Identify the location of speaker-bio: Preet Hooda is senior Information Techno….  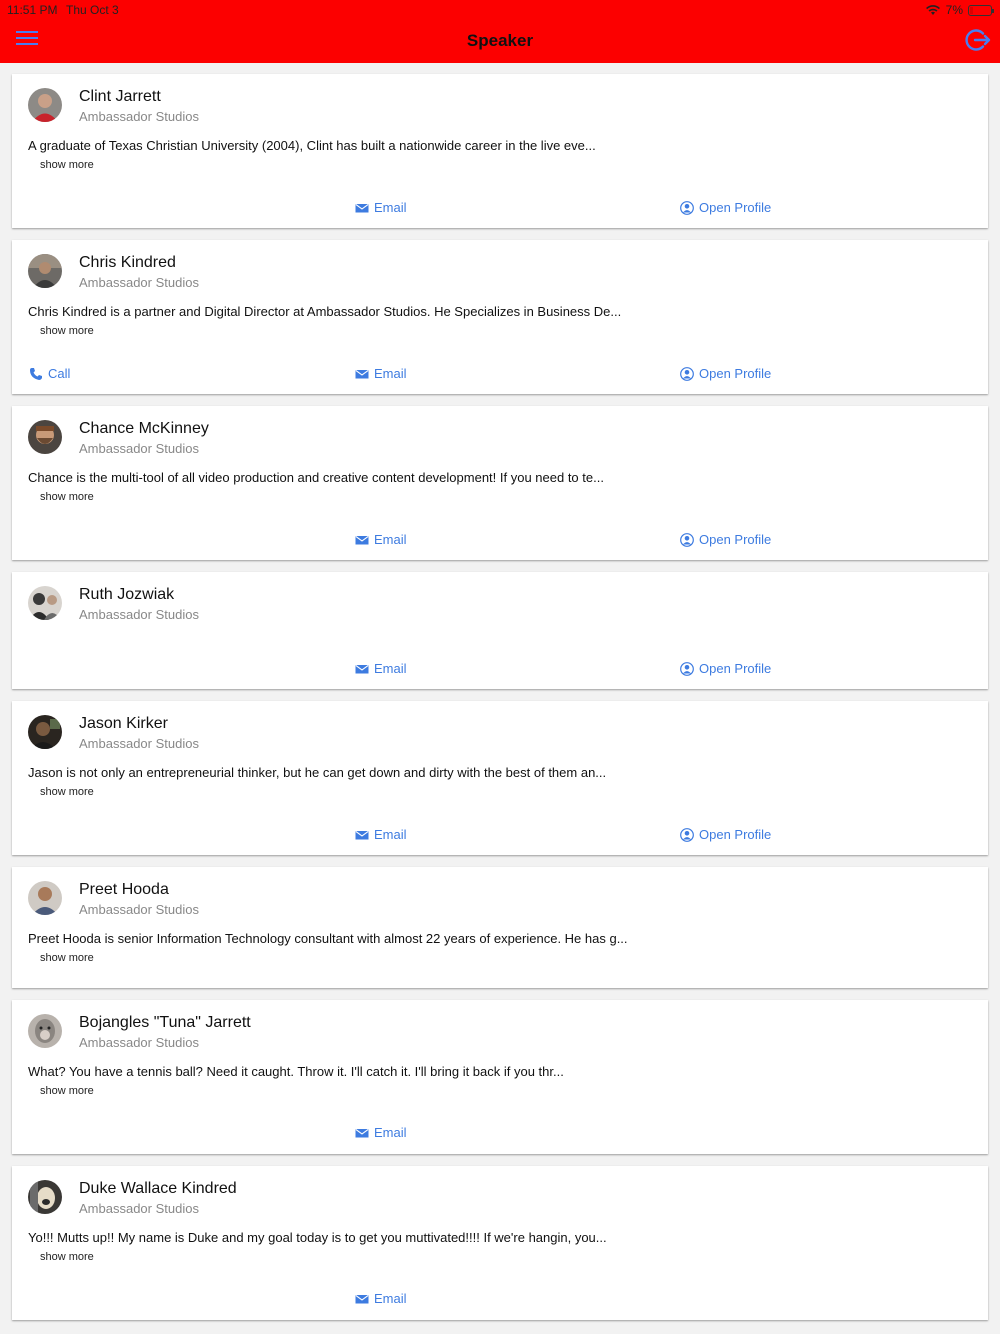
(328, 938).